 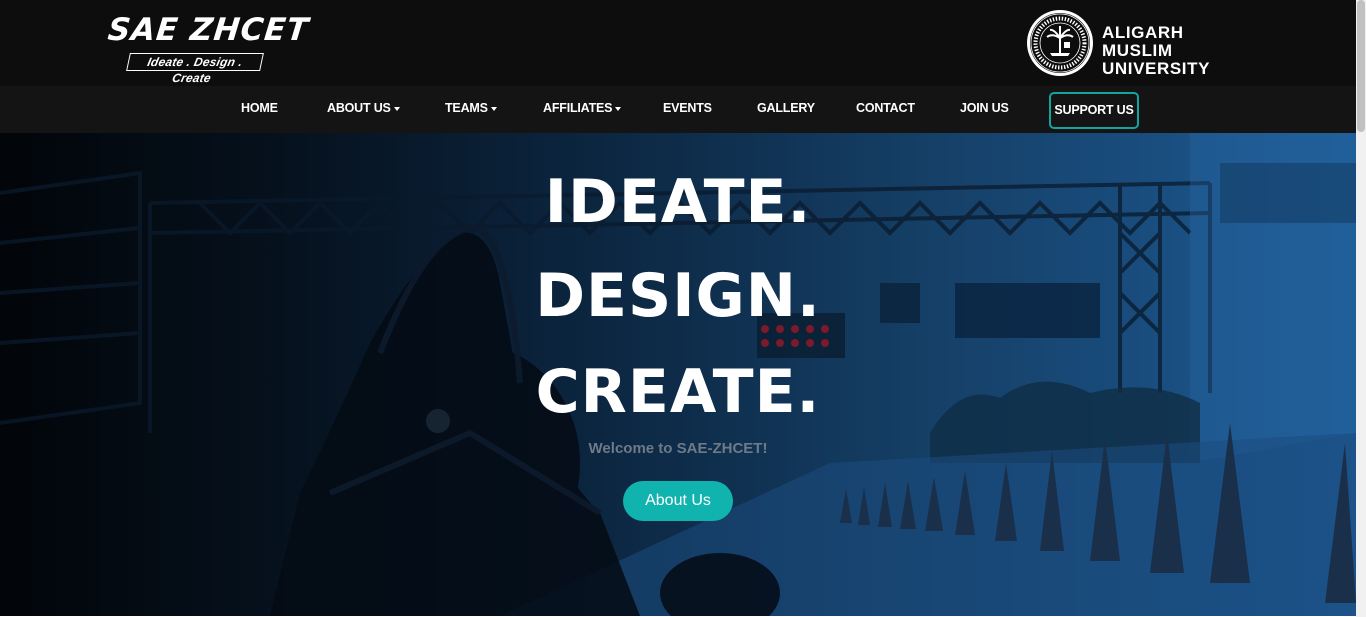 I want to click on nav-item-label: TEAMS, so click(x=466, y=108).